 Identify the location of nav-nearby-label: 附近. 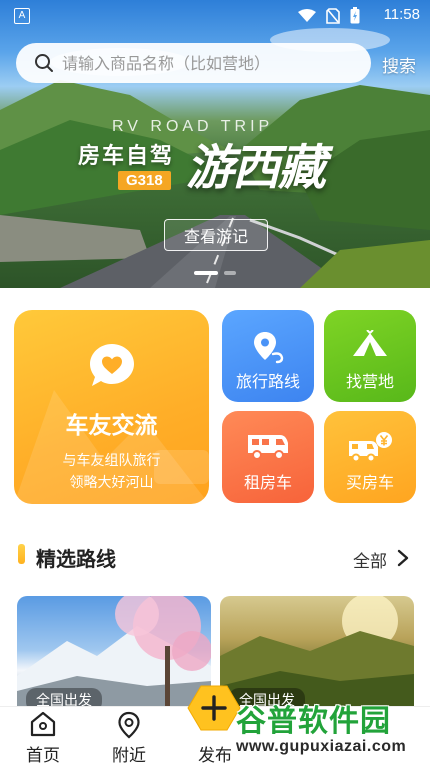
(129, 756).